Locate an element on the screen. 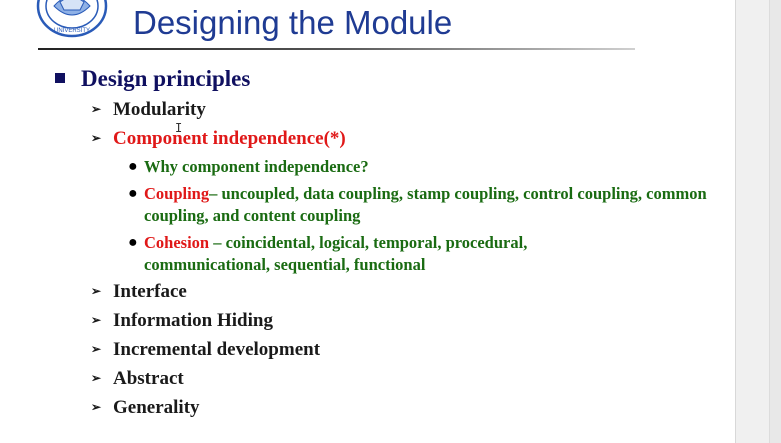 The height and width of the screenshot is (443, 781). university-logo-icon: UNIVERSITY is located at coordinates (72, 19).